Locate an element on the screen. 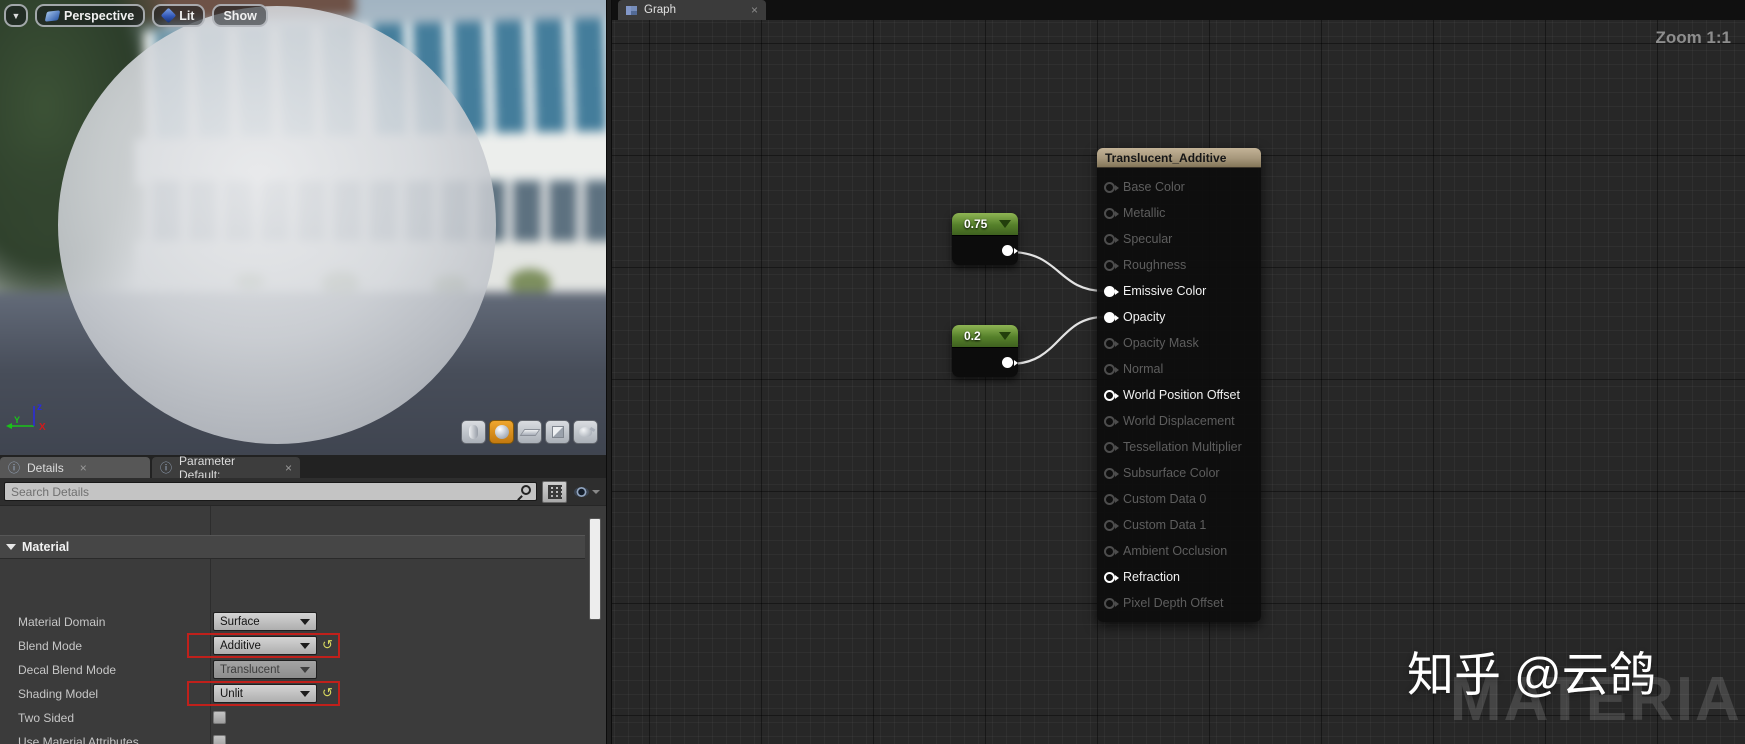  pin-label: Custom Data 1 is located at coordinates (1165, 525).